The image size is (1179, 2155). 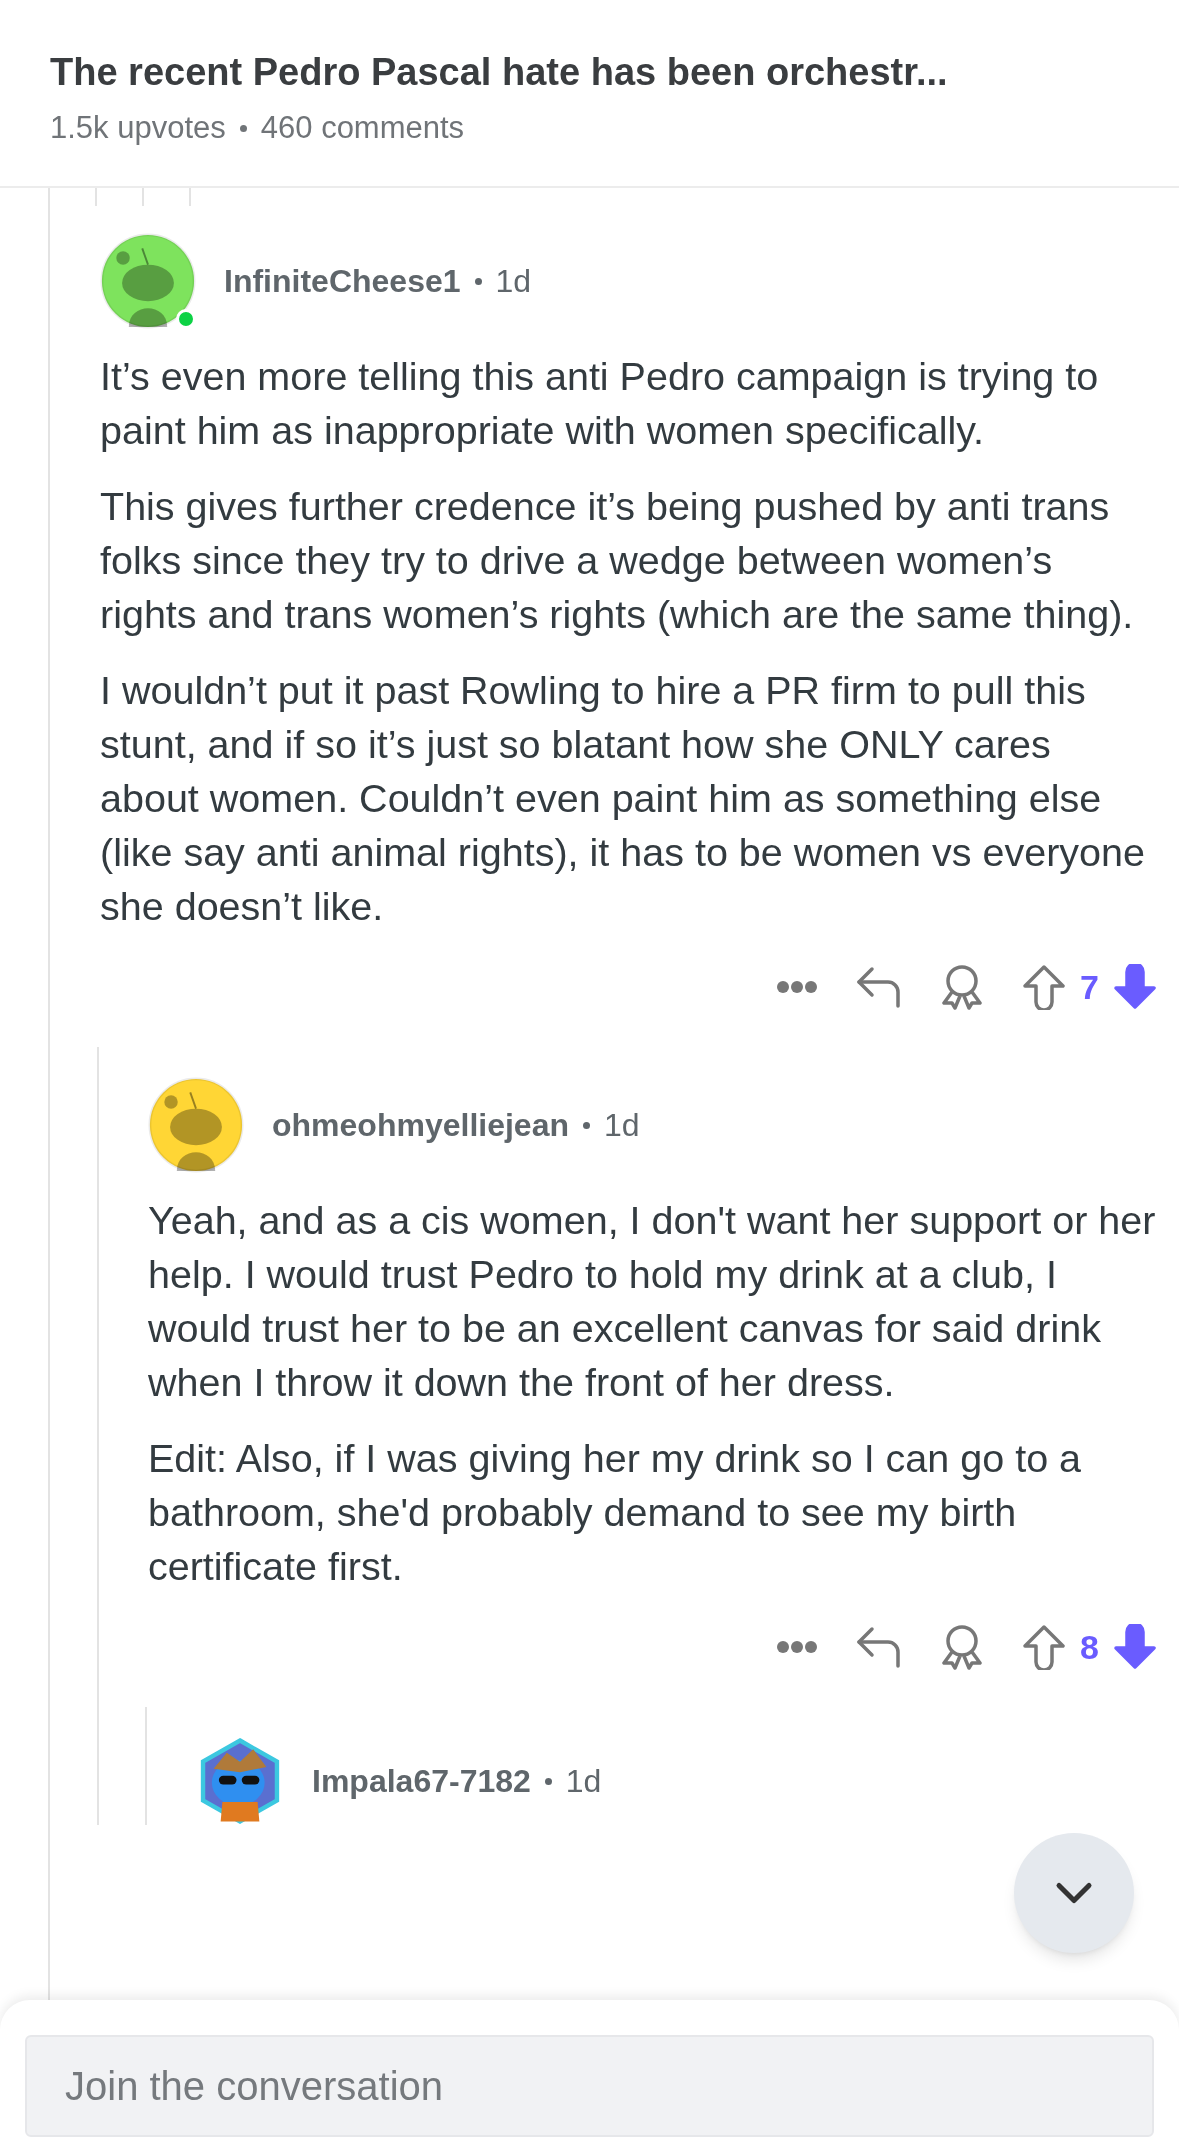 What do you see at coordinates (342, 281) in the screenshot?
I see `username: InfiniteCheese1` at bounding box center [342, 281].